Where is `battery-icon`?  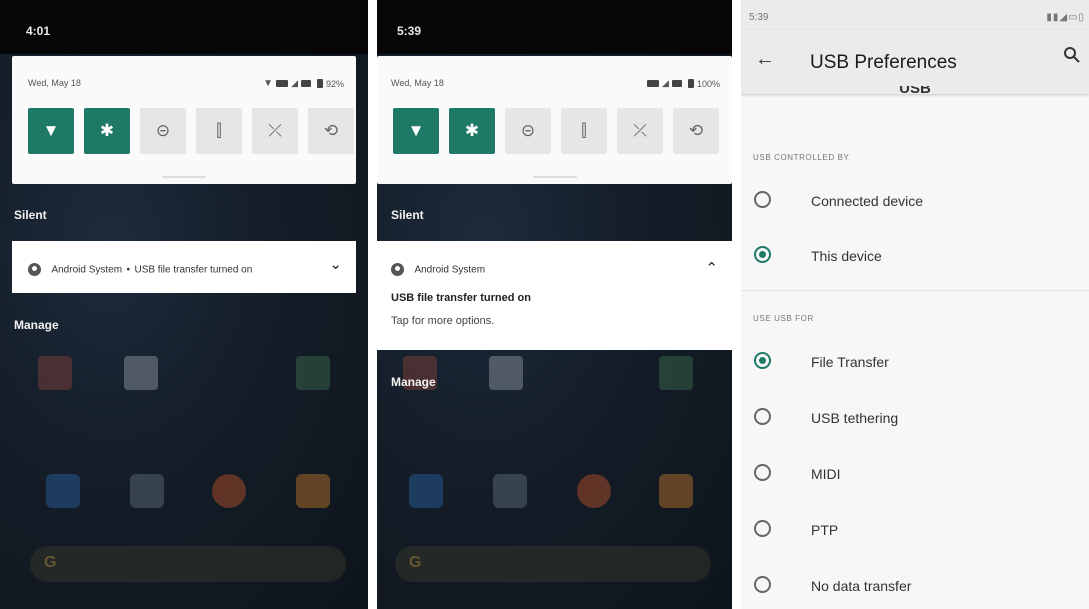
battery-icon is located at coordinates (319, 83).